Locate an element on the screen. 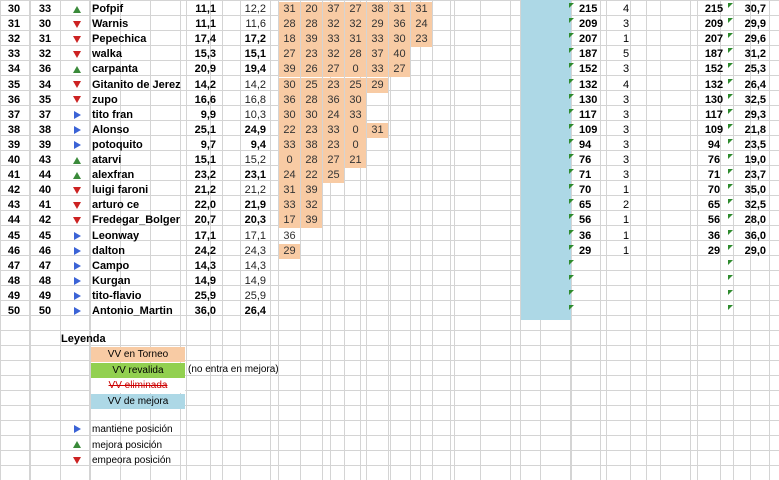 This screenshot has width=779, height=480. table-row: 49 49 tito-flavio 25,9 25,9 is located at coordinates (389, 296).